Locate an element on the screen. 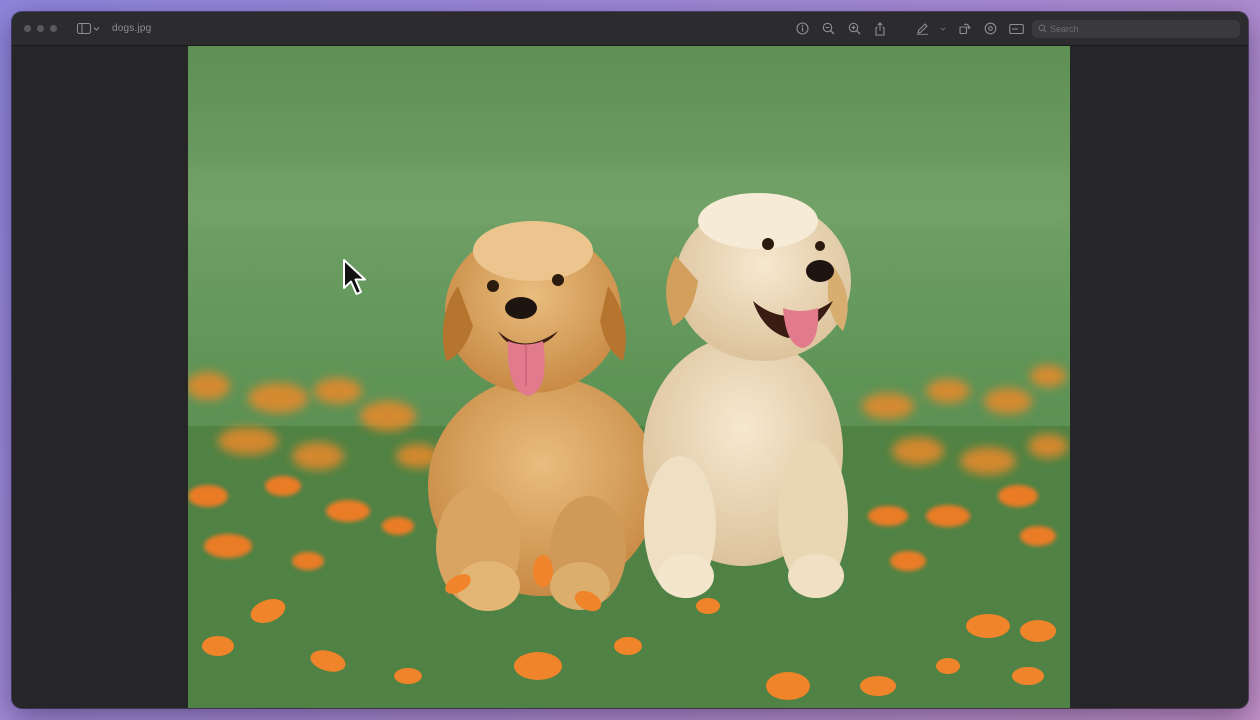 Image resolution: width=1260 pixels, height=720 pixels. share-icon is located at coordinates (880, 28).